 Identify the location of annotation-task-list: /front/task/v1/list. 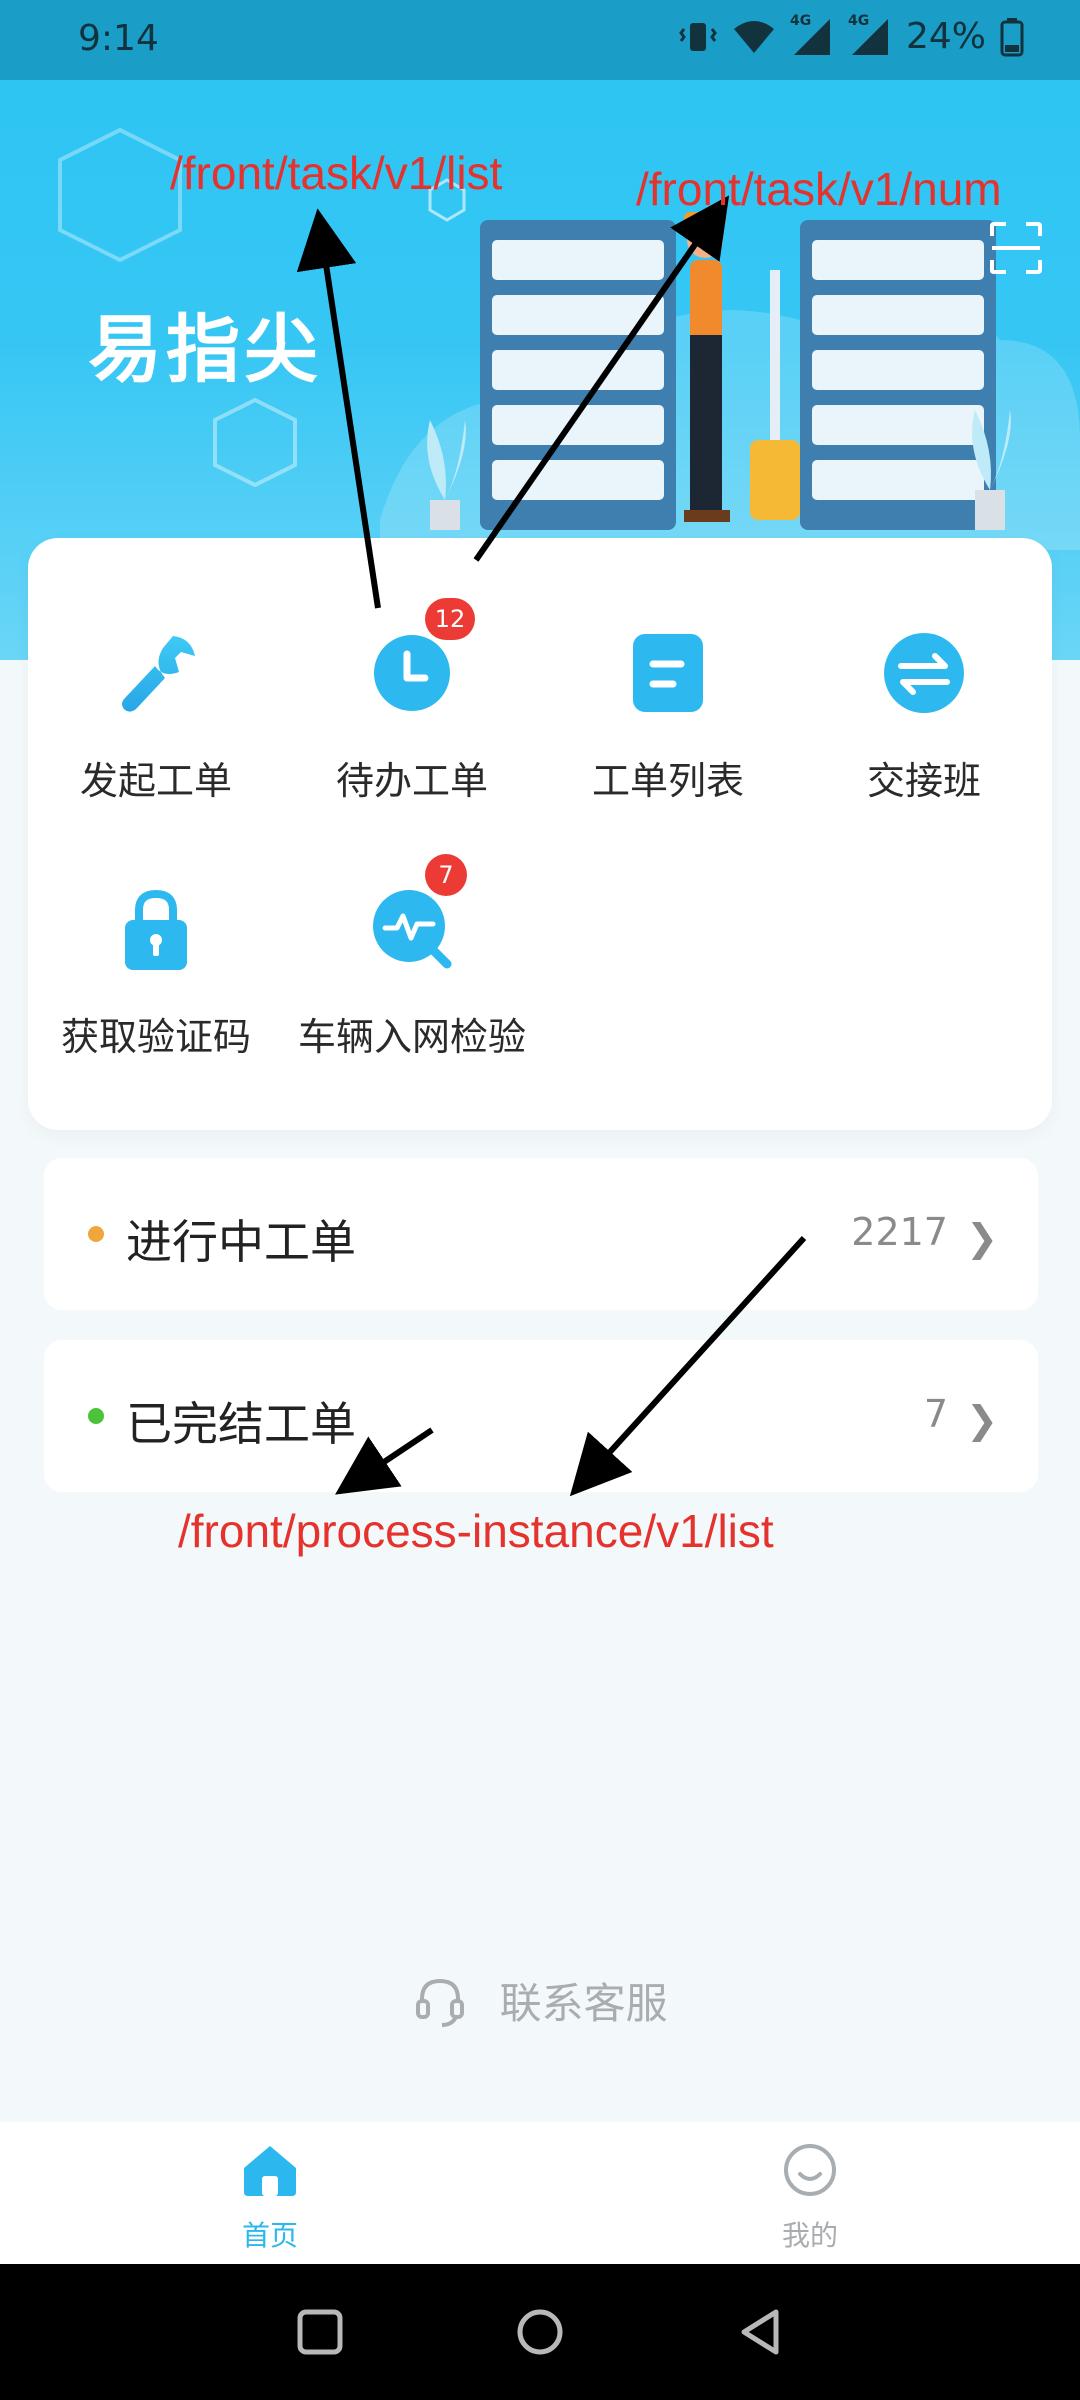
(336, 173).